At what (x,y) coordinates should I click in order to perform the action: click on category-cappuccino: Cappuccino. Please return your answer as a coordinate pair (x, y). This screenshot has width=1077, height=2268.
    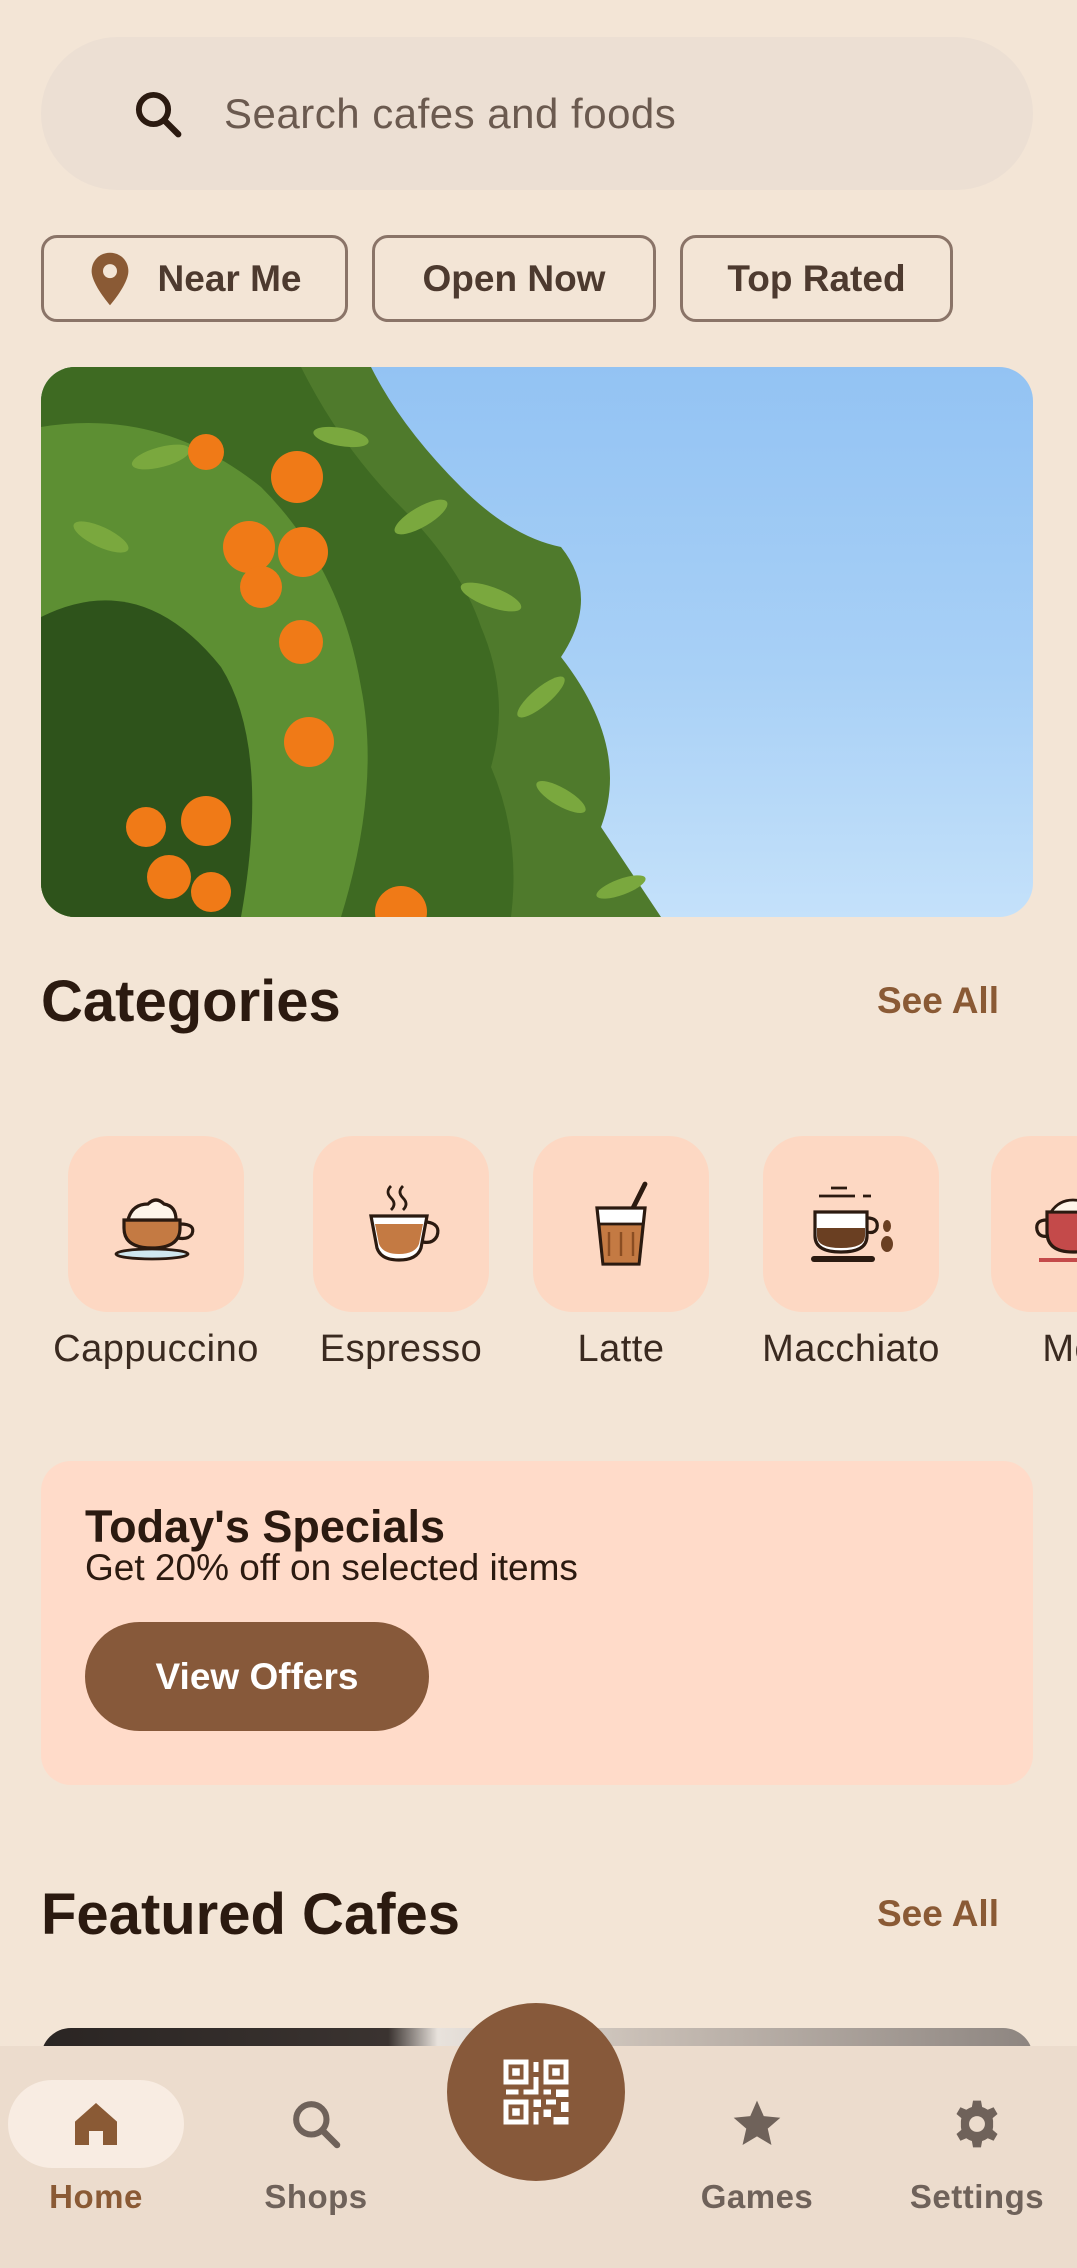
    Looking at the image, I should click on (156, 1253).